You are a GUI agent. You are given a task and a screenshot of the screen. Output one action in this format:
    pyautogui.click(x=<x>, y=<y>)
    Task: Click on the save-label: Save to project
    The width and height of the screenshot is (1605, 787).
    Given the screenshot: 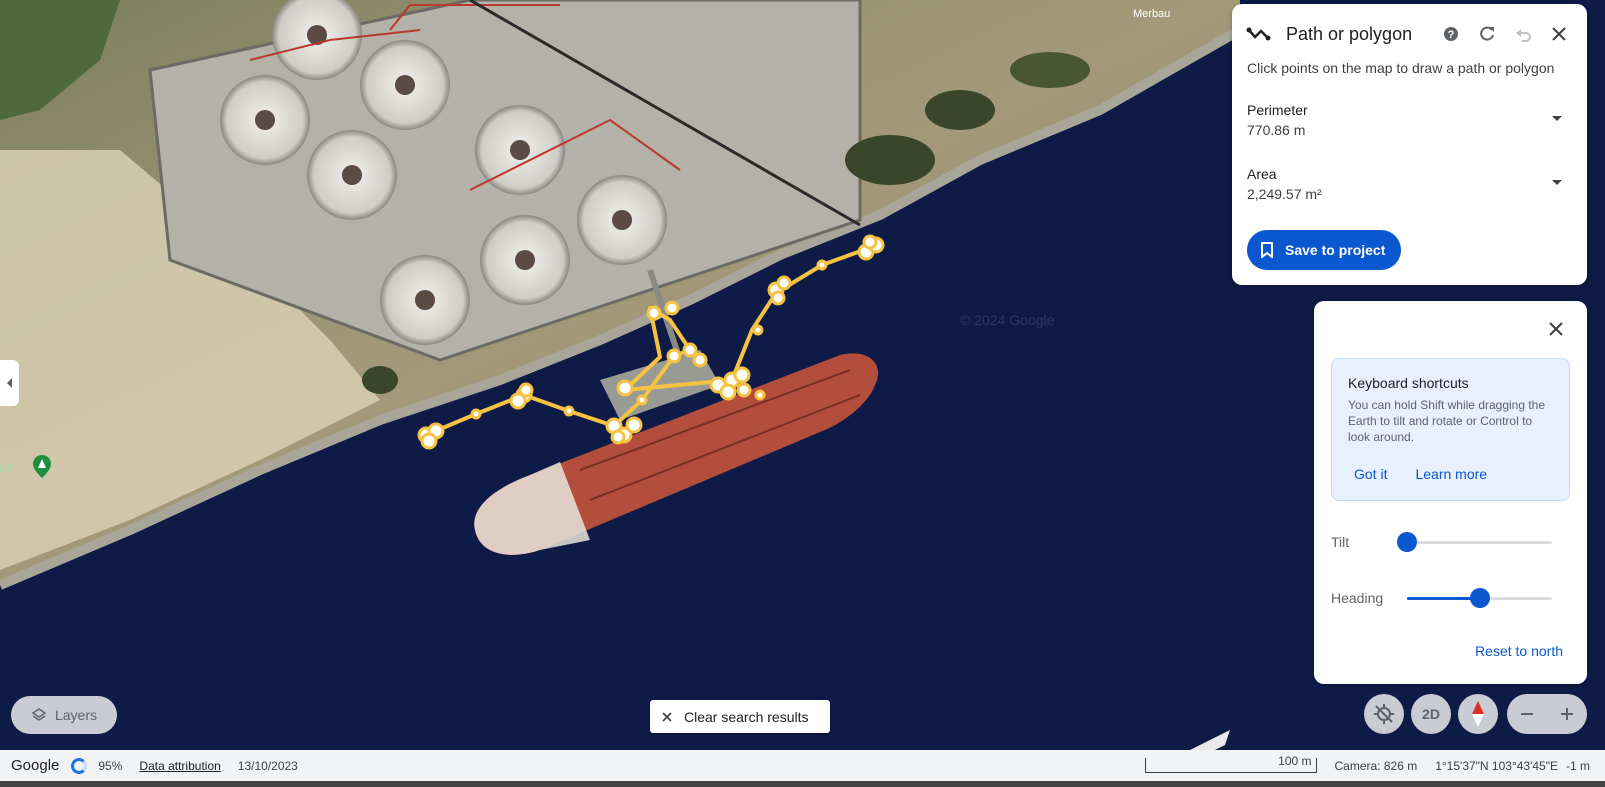 What is the action you would take?
    pyautogui.click(x=1335, y=250)
    